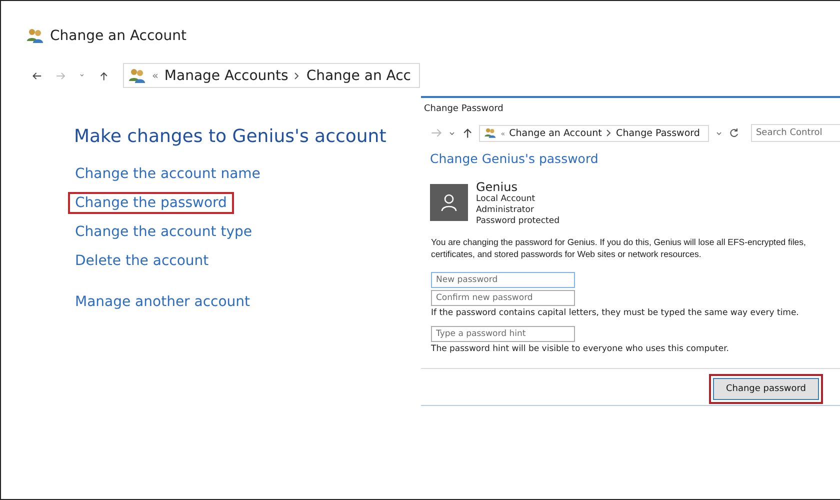 The image size is (840, 500). What do you see at coordinates (503, 334) in the screenshot?
I see `hint-field: Type a password hint` at bounding box center [503, 334].